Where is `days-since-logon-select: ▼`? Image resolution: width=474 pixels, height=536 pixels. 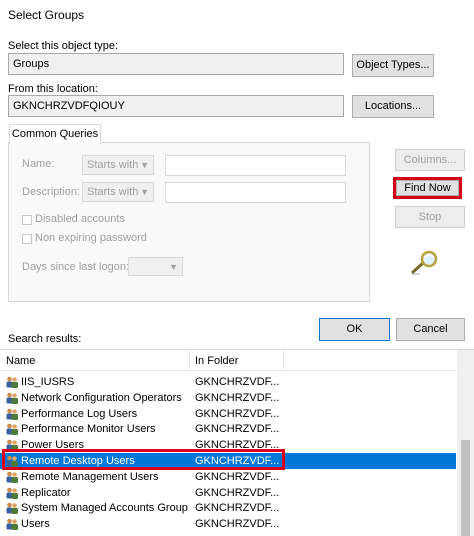 days-since-logon-select: ▼ is located at coordinates (155, 266).